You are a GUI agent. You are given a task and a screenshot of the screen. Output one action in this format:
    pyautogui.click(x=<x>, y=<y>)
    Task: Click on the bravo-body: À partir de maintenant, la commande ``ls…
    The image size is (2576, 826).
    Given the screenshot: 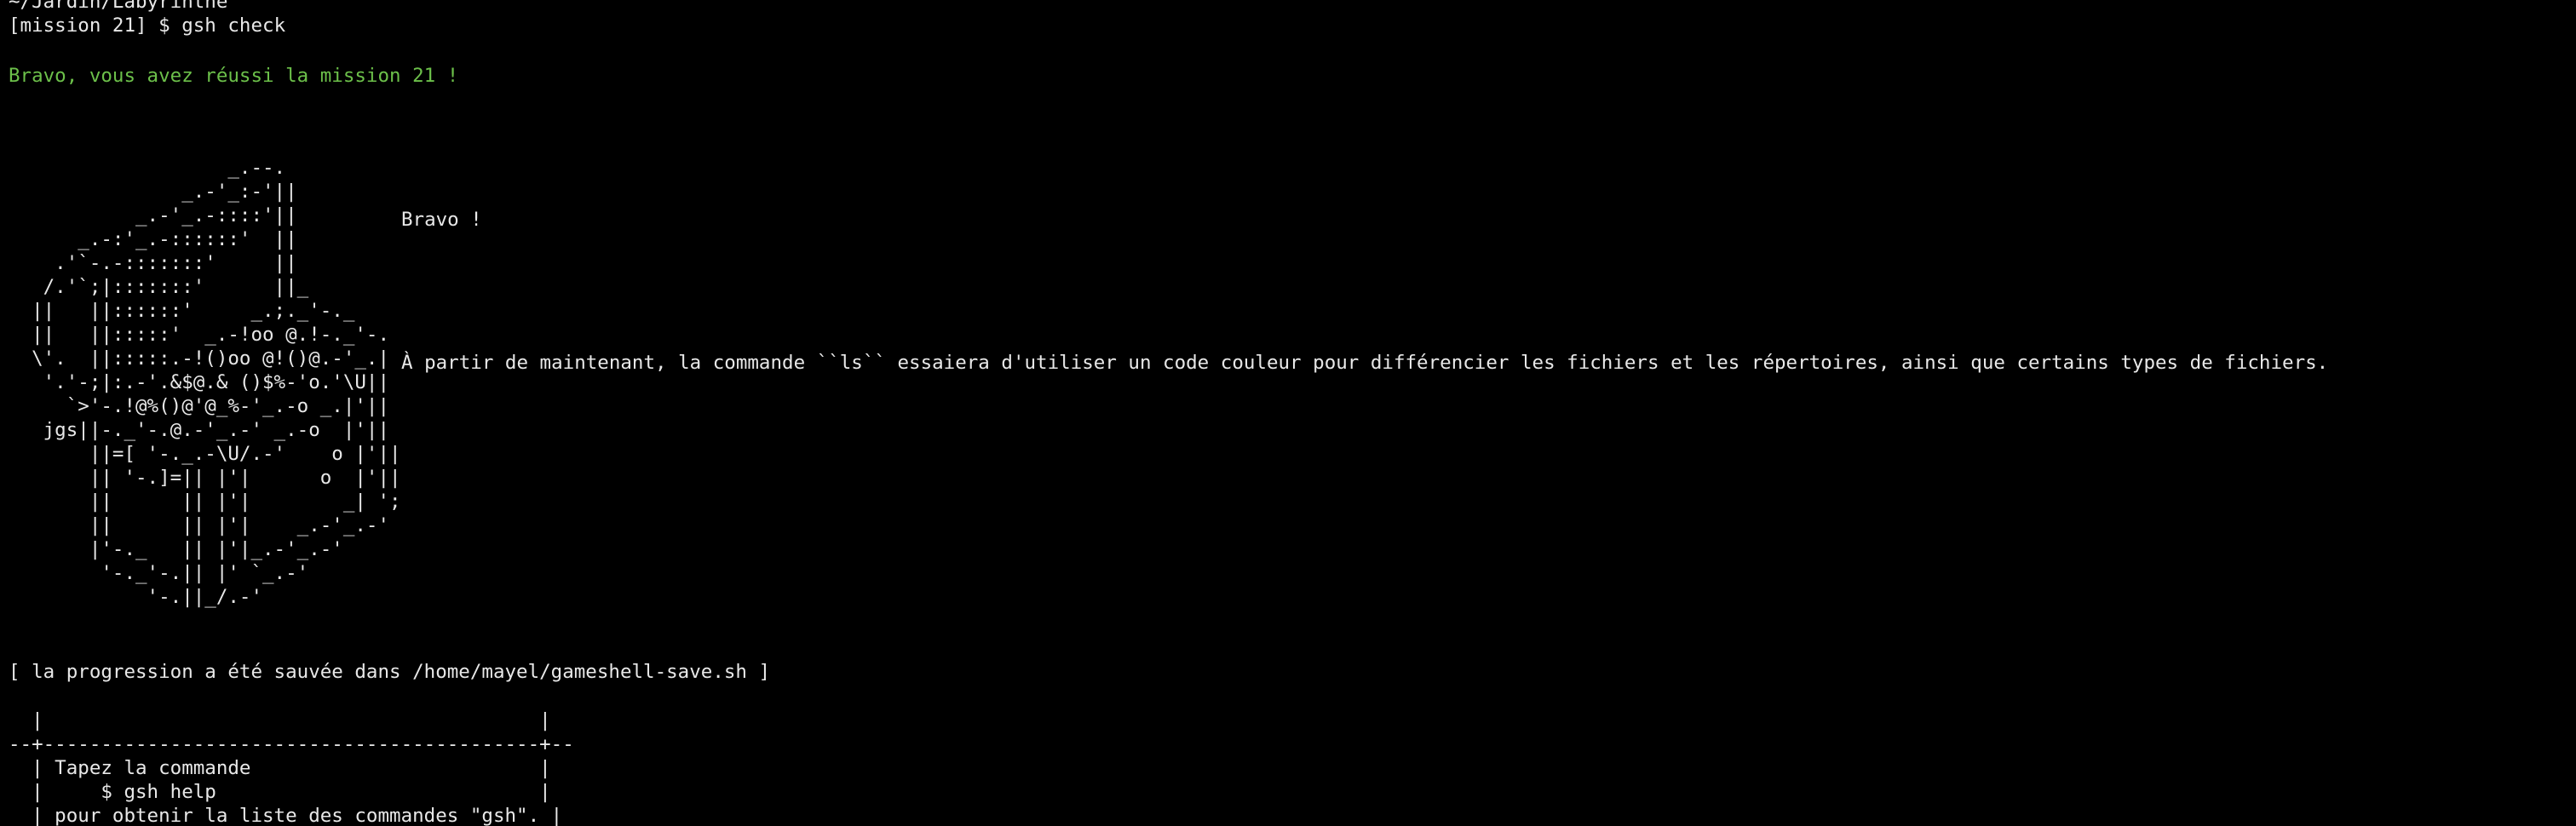 What is the action you would take?
    pyautogui.click(x=1365, y=363)
    